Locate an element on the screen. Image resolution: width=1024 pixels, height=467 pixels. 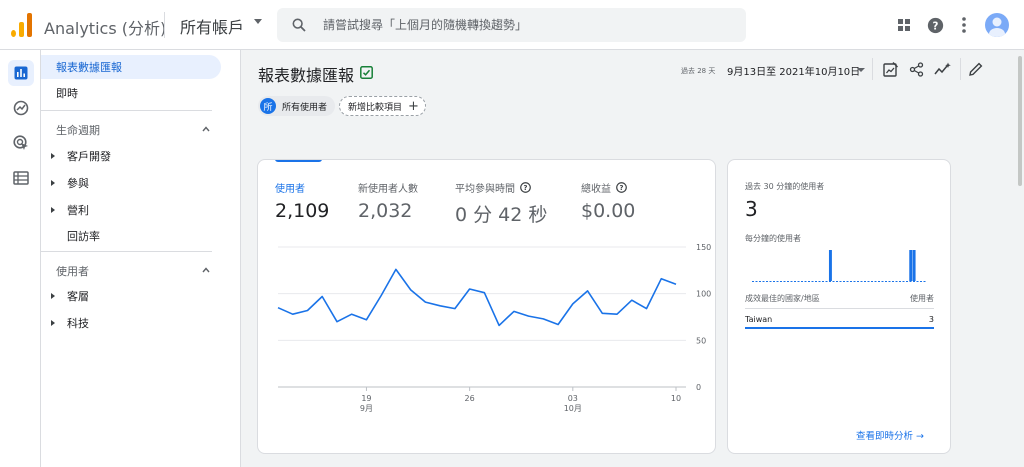
country-cell: Taiwan is located at coordinates (759, 319).